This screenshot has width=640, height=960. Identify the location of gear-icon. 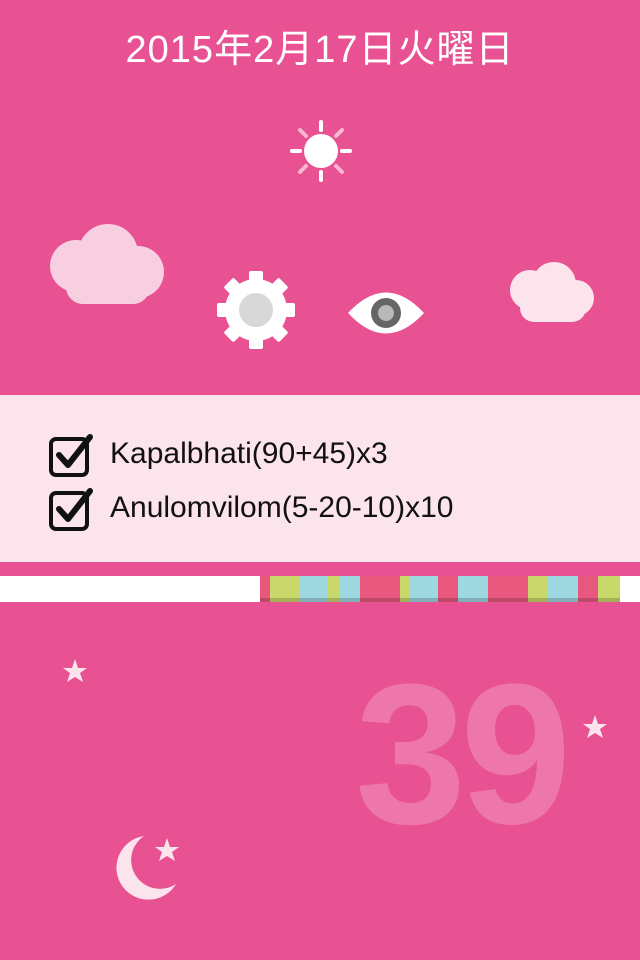
(256, 310).